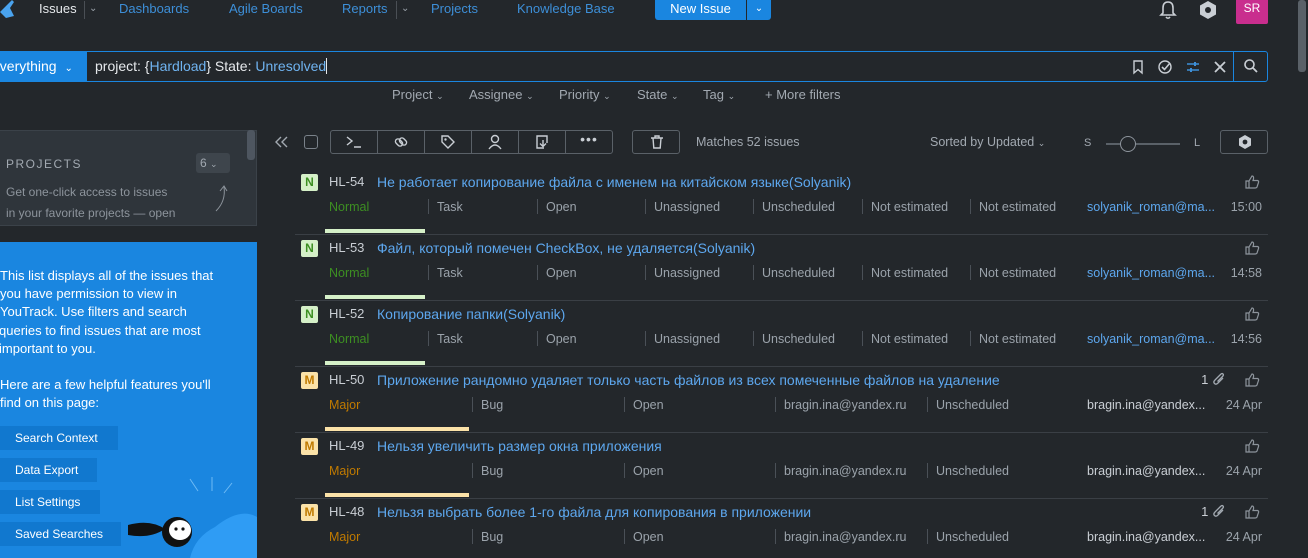  Describe the element at coordinates (759, 10) in the screenshot. I see `new-issue-menu-button: ⌄` at that location.